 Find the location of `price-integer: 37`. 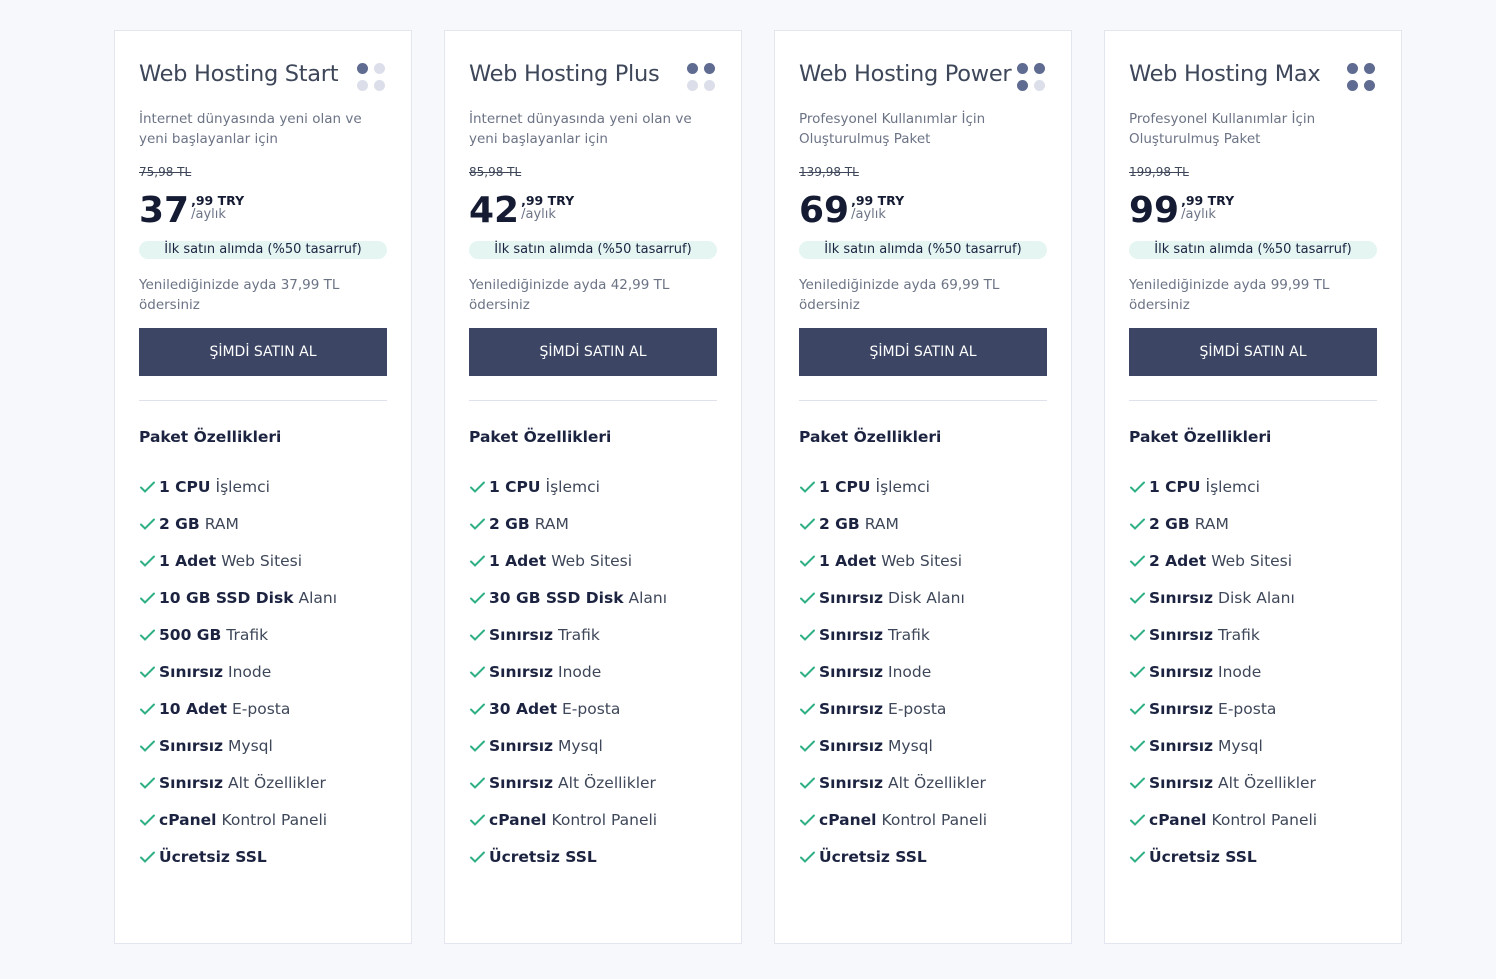

price-integer: 37 is located at coordinates (164, 210).